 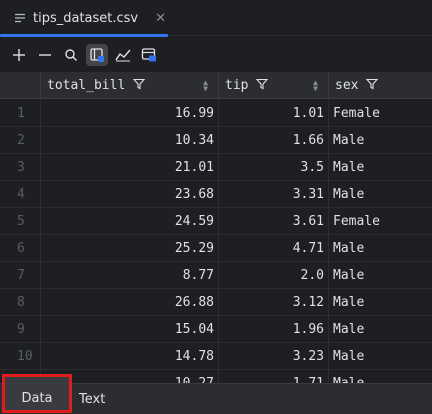 I want to click on table-row: 4 23.68 3.31 Male, so click(x=216, y=194).